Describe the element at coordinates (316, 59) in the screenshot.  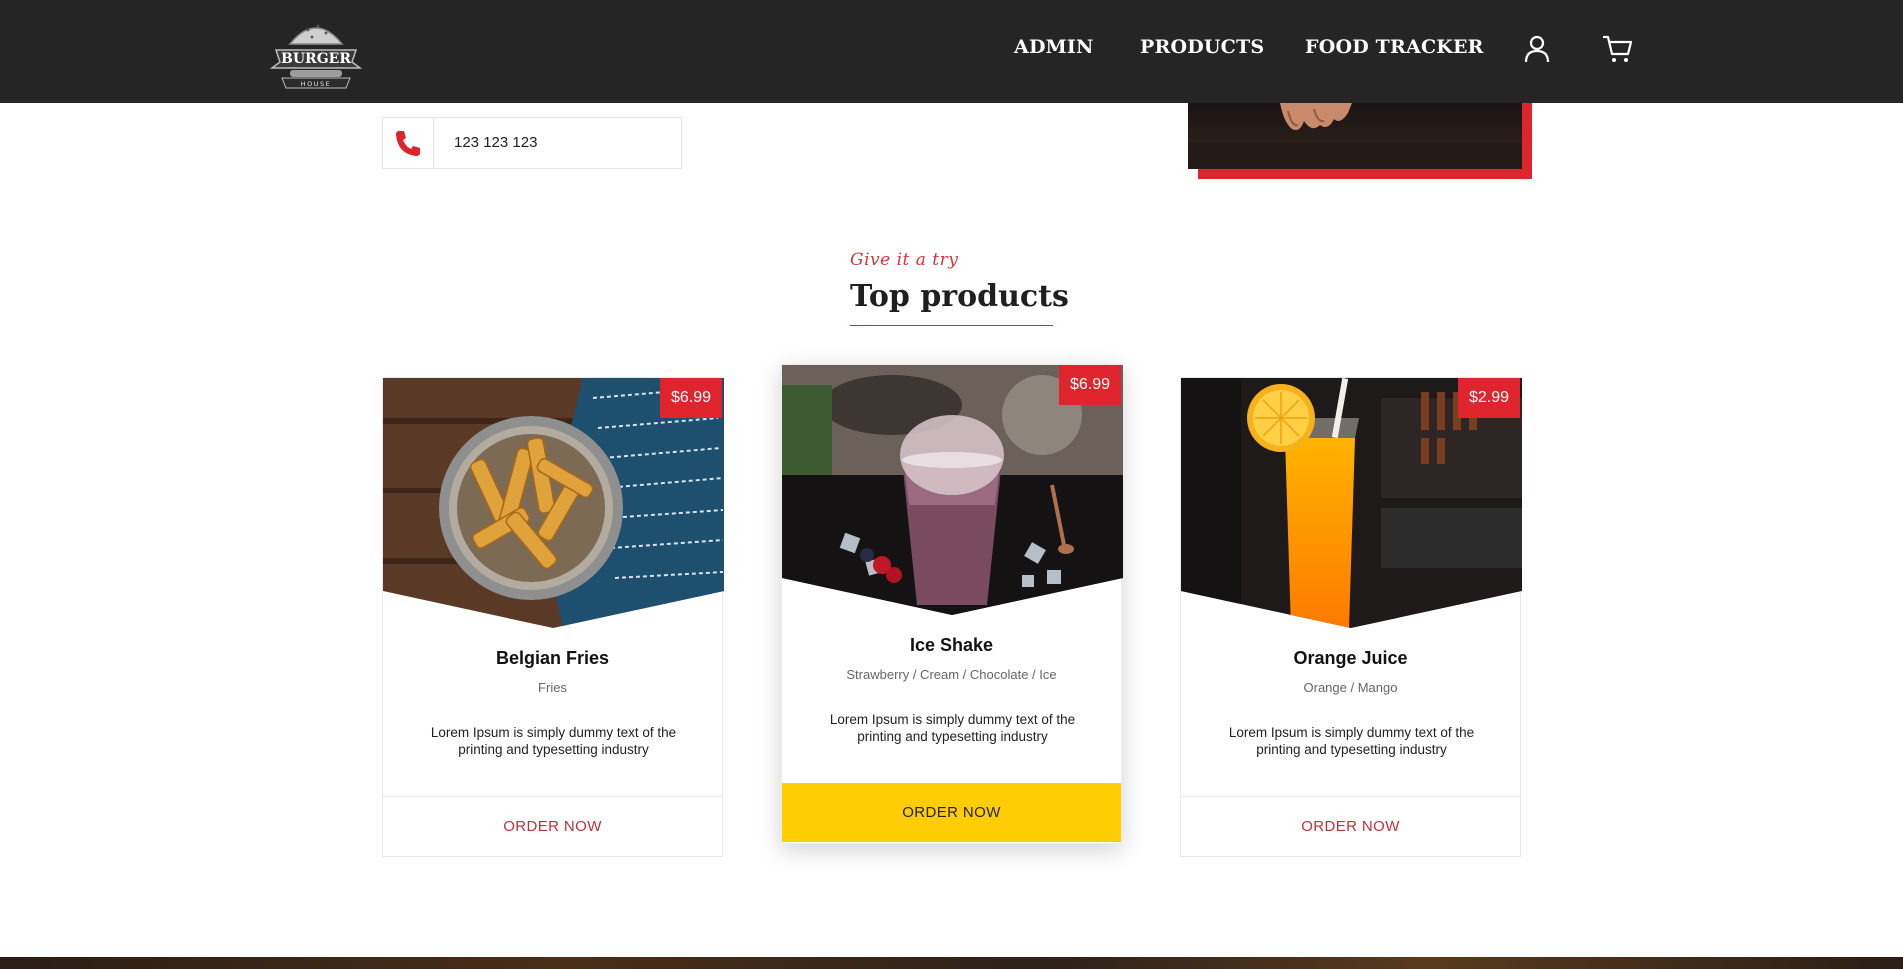
I see `logo-text-burger: BURGER` at that location.